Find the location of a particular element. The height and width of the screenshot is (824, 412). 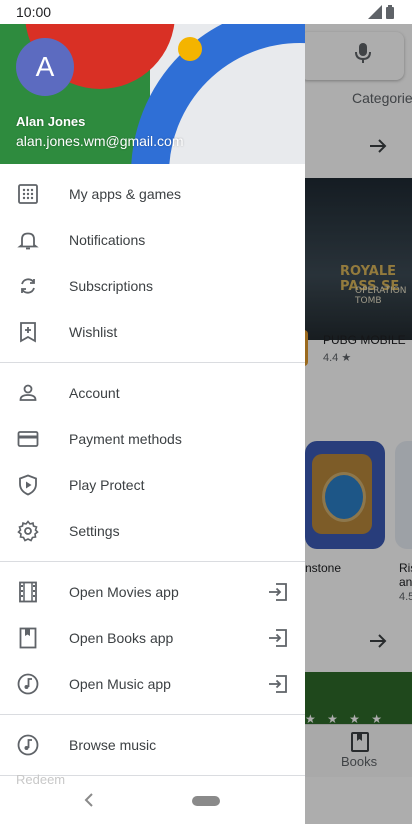

film-icon is located at coordinates (28, 592).